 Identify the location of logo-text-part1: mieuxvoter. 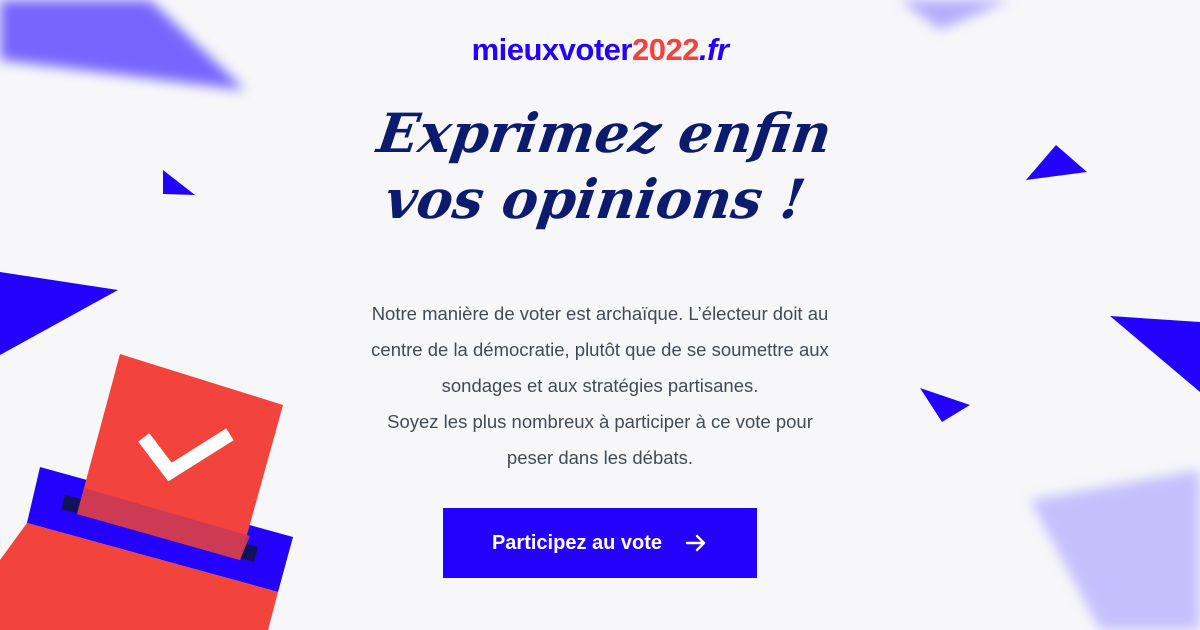
(552, 49).